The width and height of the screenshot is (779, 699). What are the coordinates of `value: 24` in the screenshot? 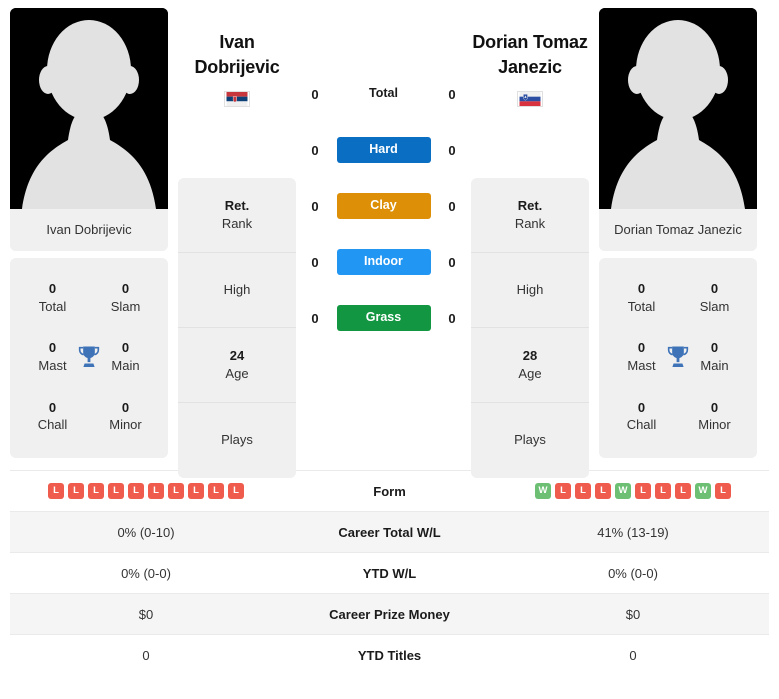 It's located at (237, 355).